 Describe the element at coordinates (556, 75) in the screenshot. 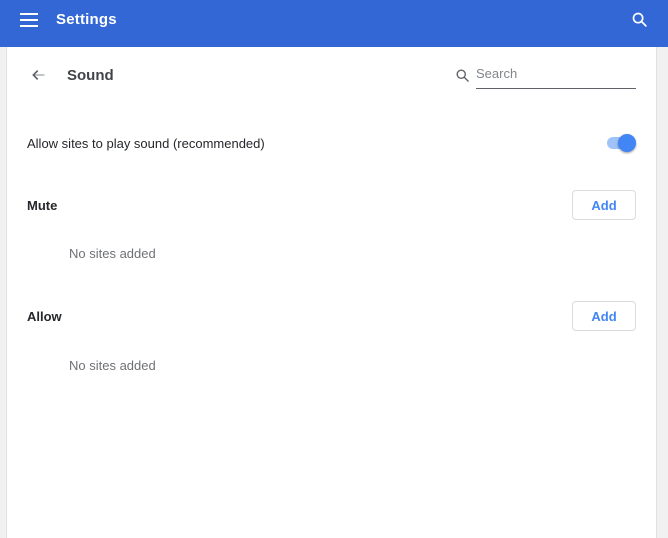

I see `search-input` at that location.